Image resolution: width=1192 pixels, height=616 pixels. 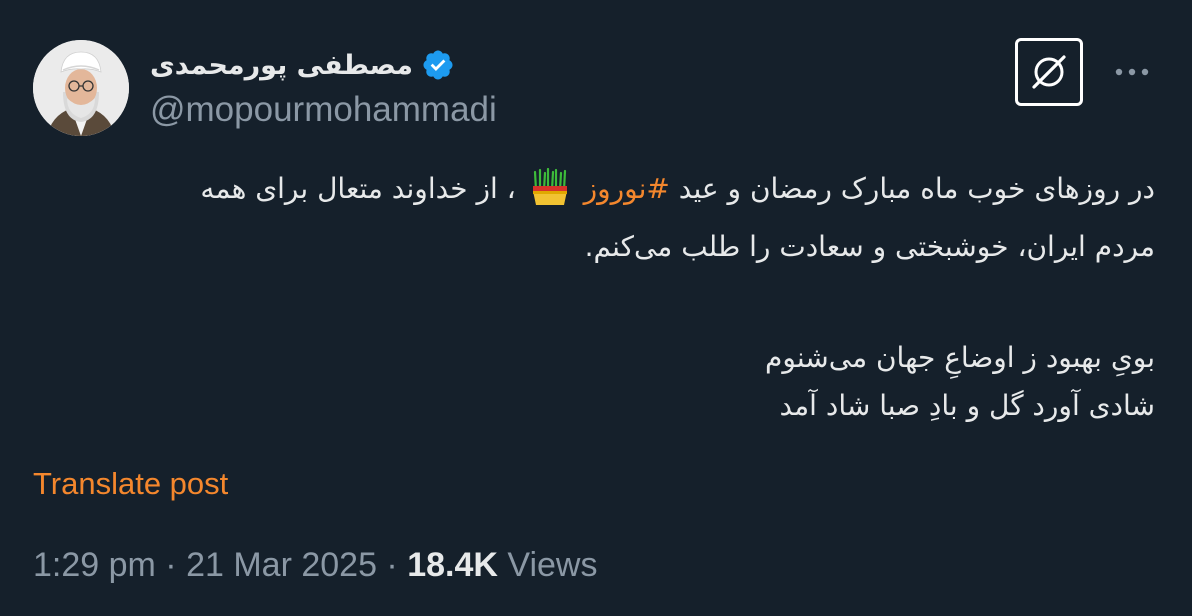 What do you see at coordinates (960, 357) in the screenshot?
I see `poem-line-1: بویِ بهبود ز اوضاعِ جهان می‌شنوم` at bounding box center [960, 357].